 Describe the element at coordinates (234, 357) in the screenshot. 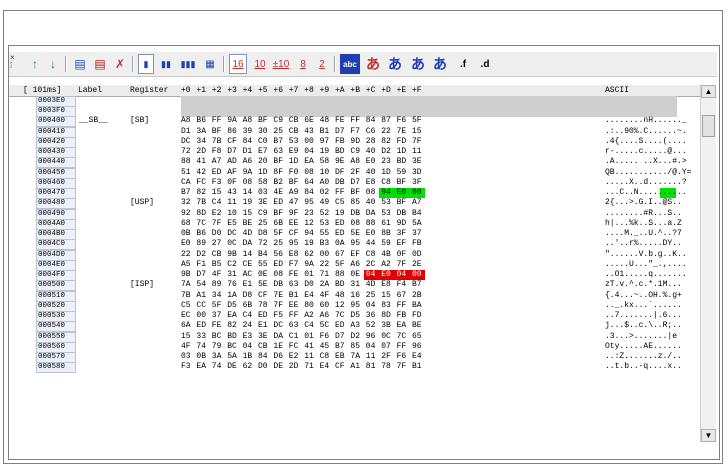

I see `byte-cell: 5A` at that location.